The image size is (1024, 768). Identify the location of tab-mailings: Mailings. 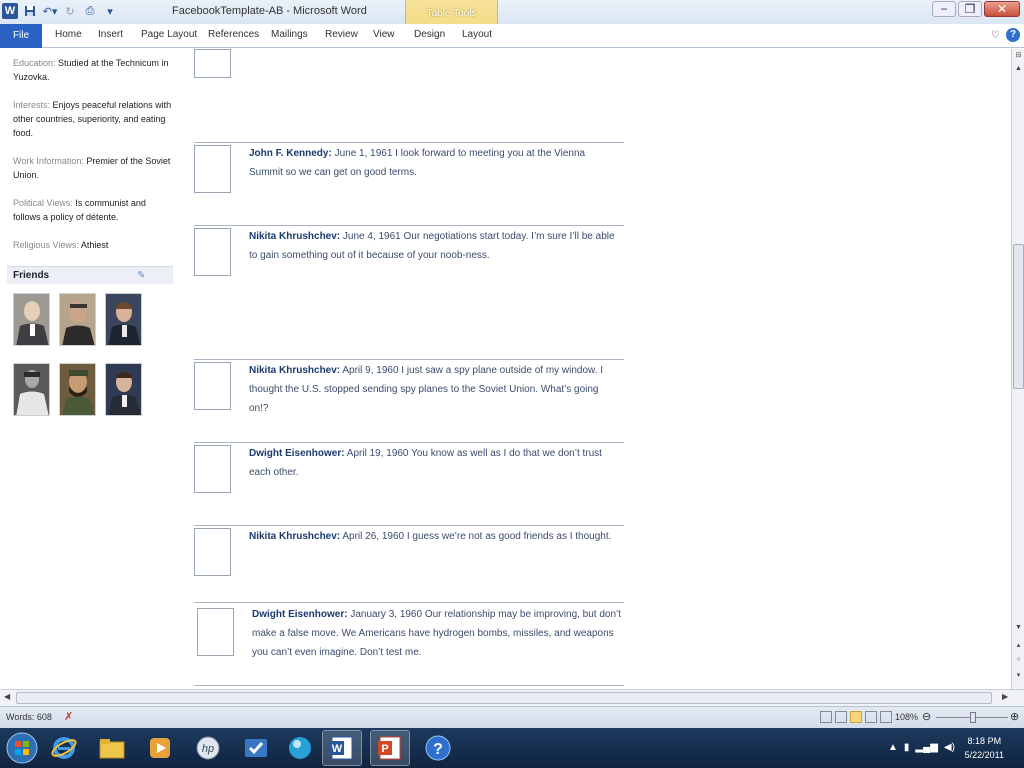
(289, 34).